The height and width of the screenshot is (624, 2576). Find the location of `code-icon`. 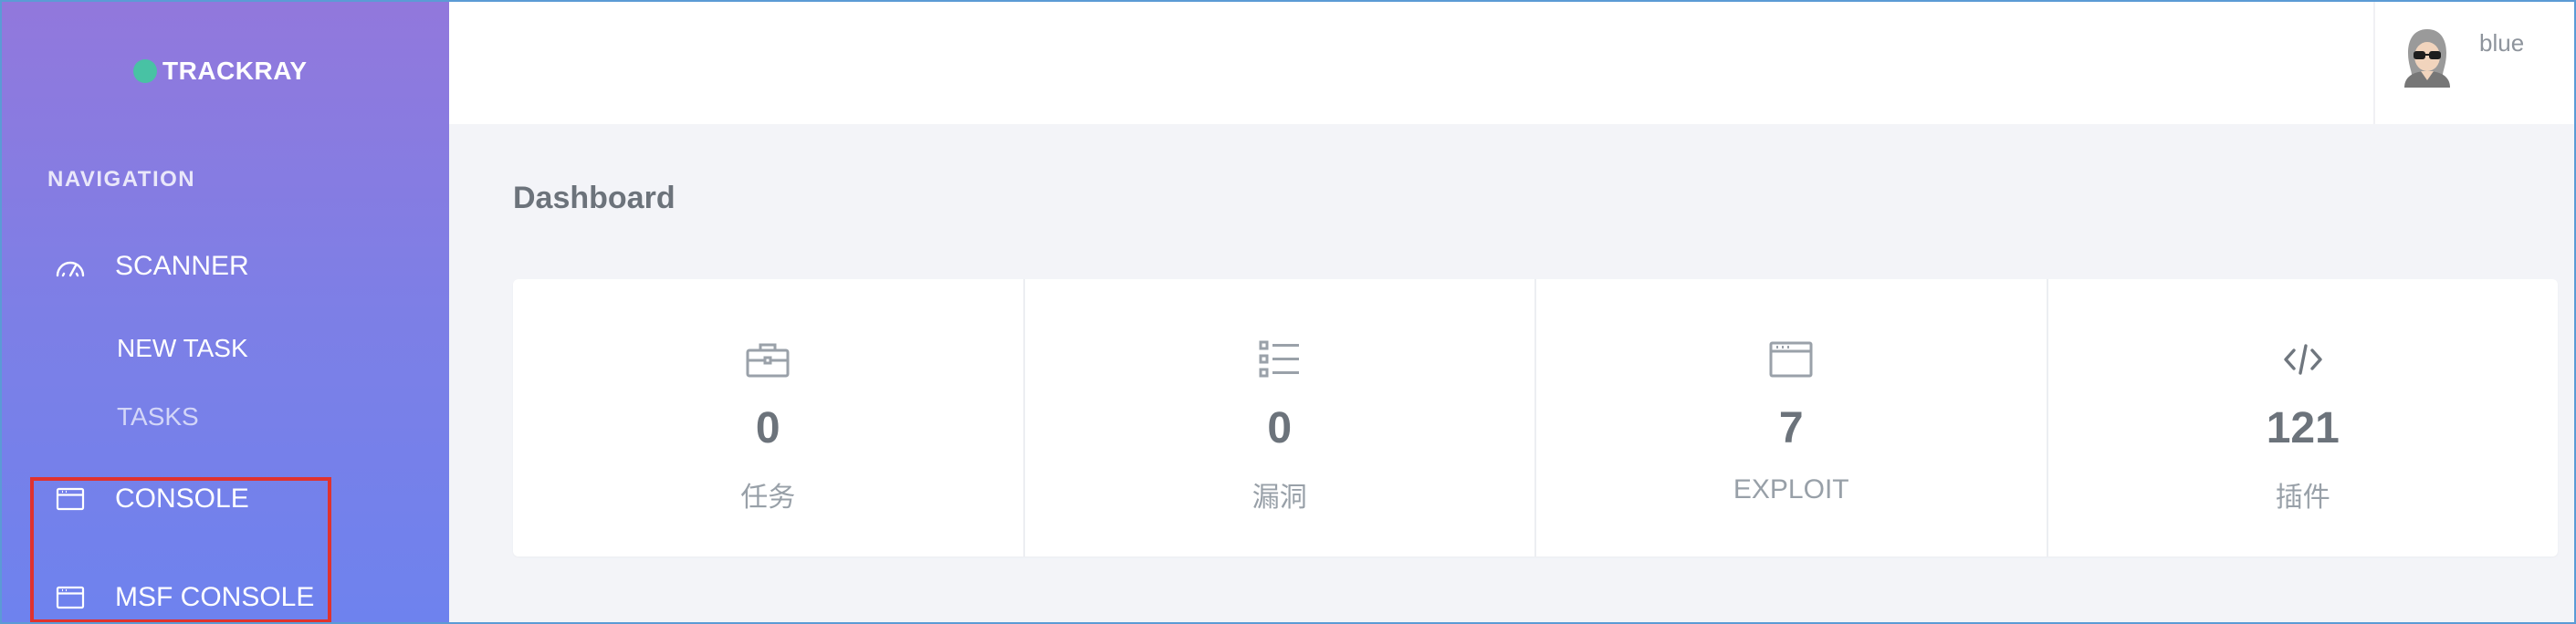

code-icon is located at coordinates (2303, 359).